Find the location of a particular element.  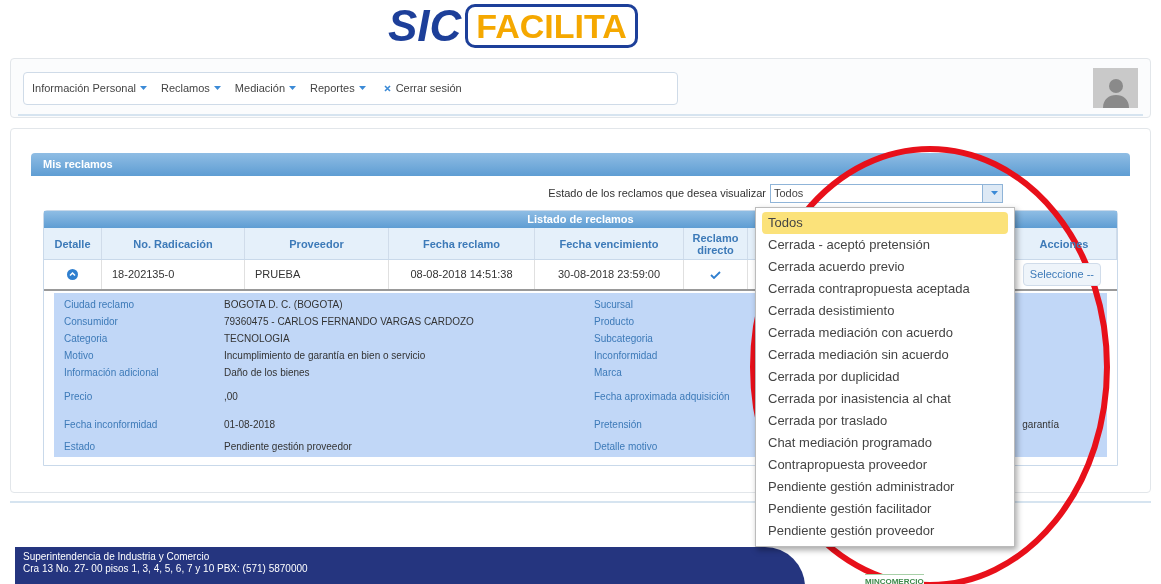

detail-label: Subcategoria is located at coordinates (624, 338).